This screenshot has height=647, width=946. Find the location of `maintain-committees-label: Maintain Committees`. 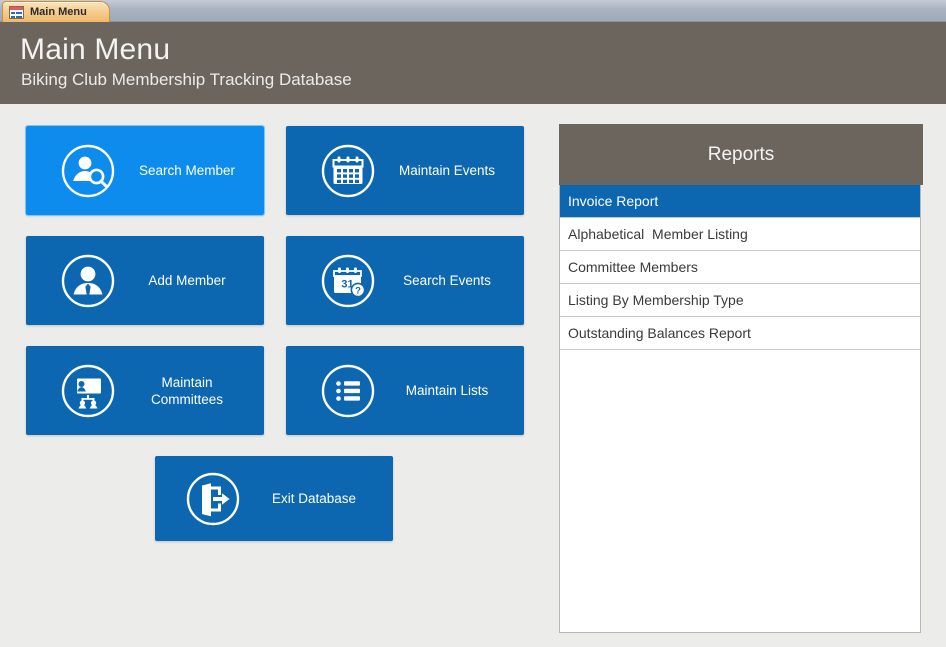

maintain-committees-label: Maintain Committees is located at coordinates (186, 390).